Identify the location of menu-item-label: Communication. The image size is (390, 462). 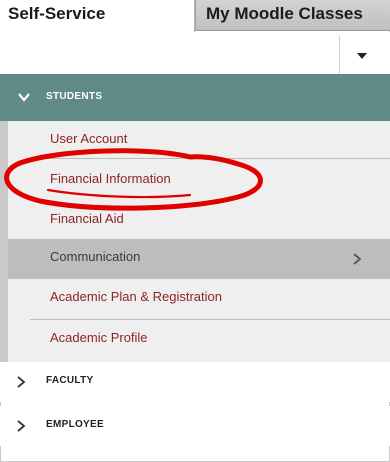
(95, 256).